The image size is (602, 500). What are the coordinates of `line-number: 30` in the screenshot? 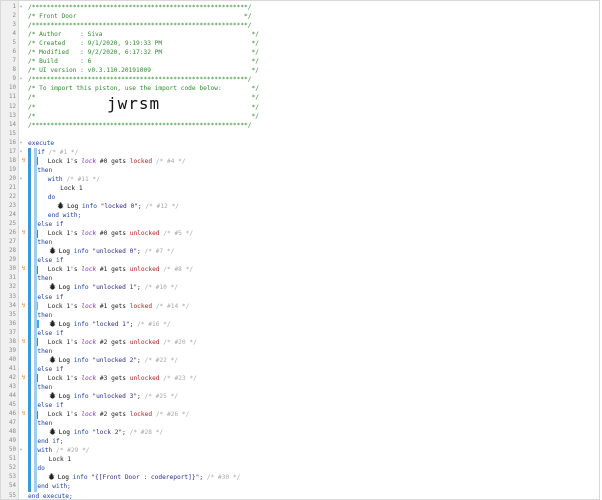 It's located at (12, 269).